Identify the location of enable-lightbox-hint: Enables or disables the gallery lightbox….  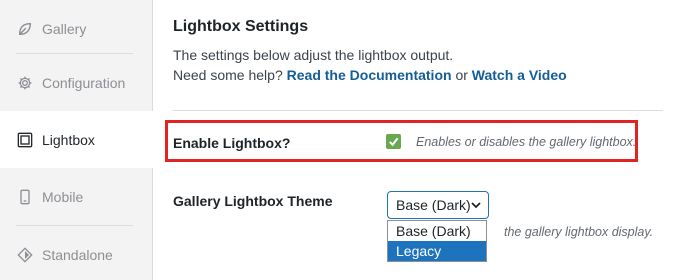
(526, 142).